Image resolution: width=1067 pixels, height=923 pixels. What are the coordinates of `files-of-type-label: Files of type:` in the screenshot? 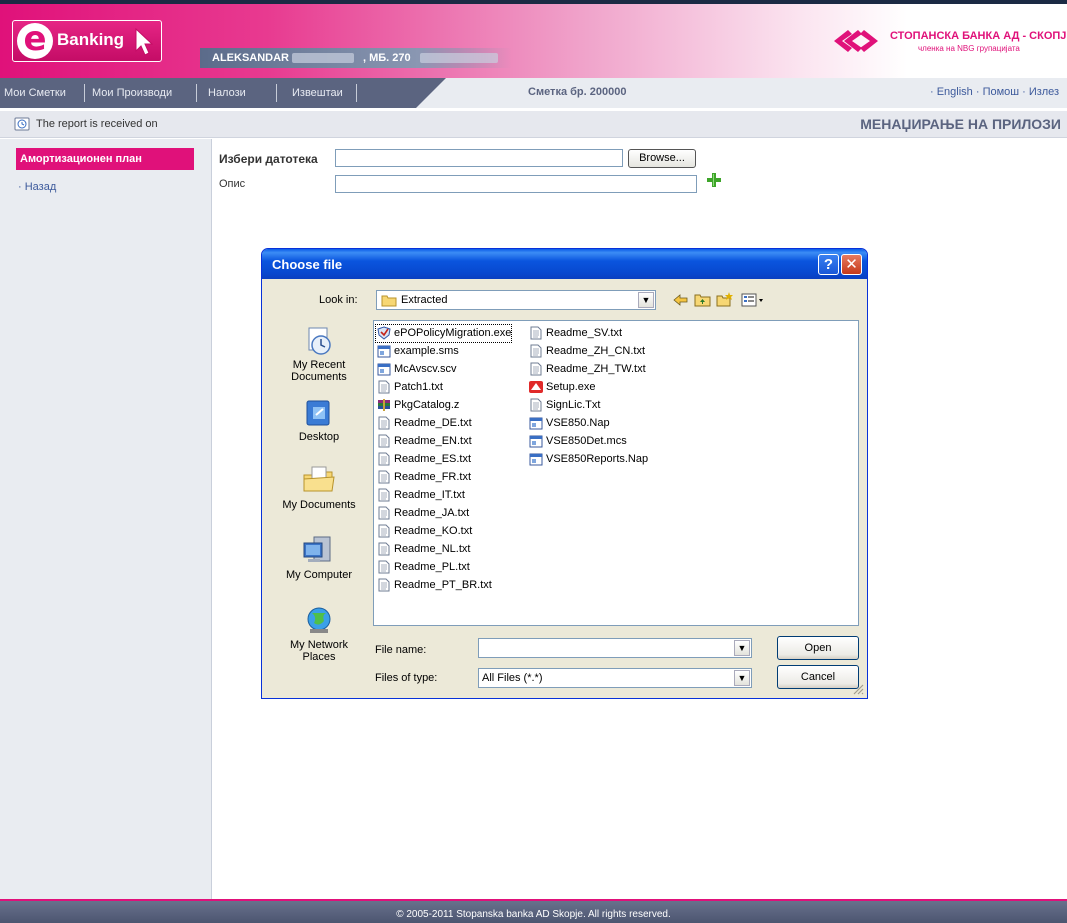 It's located at (406, 678).